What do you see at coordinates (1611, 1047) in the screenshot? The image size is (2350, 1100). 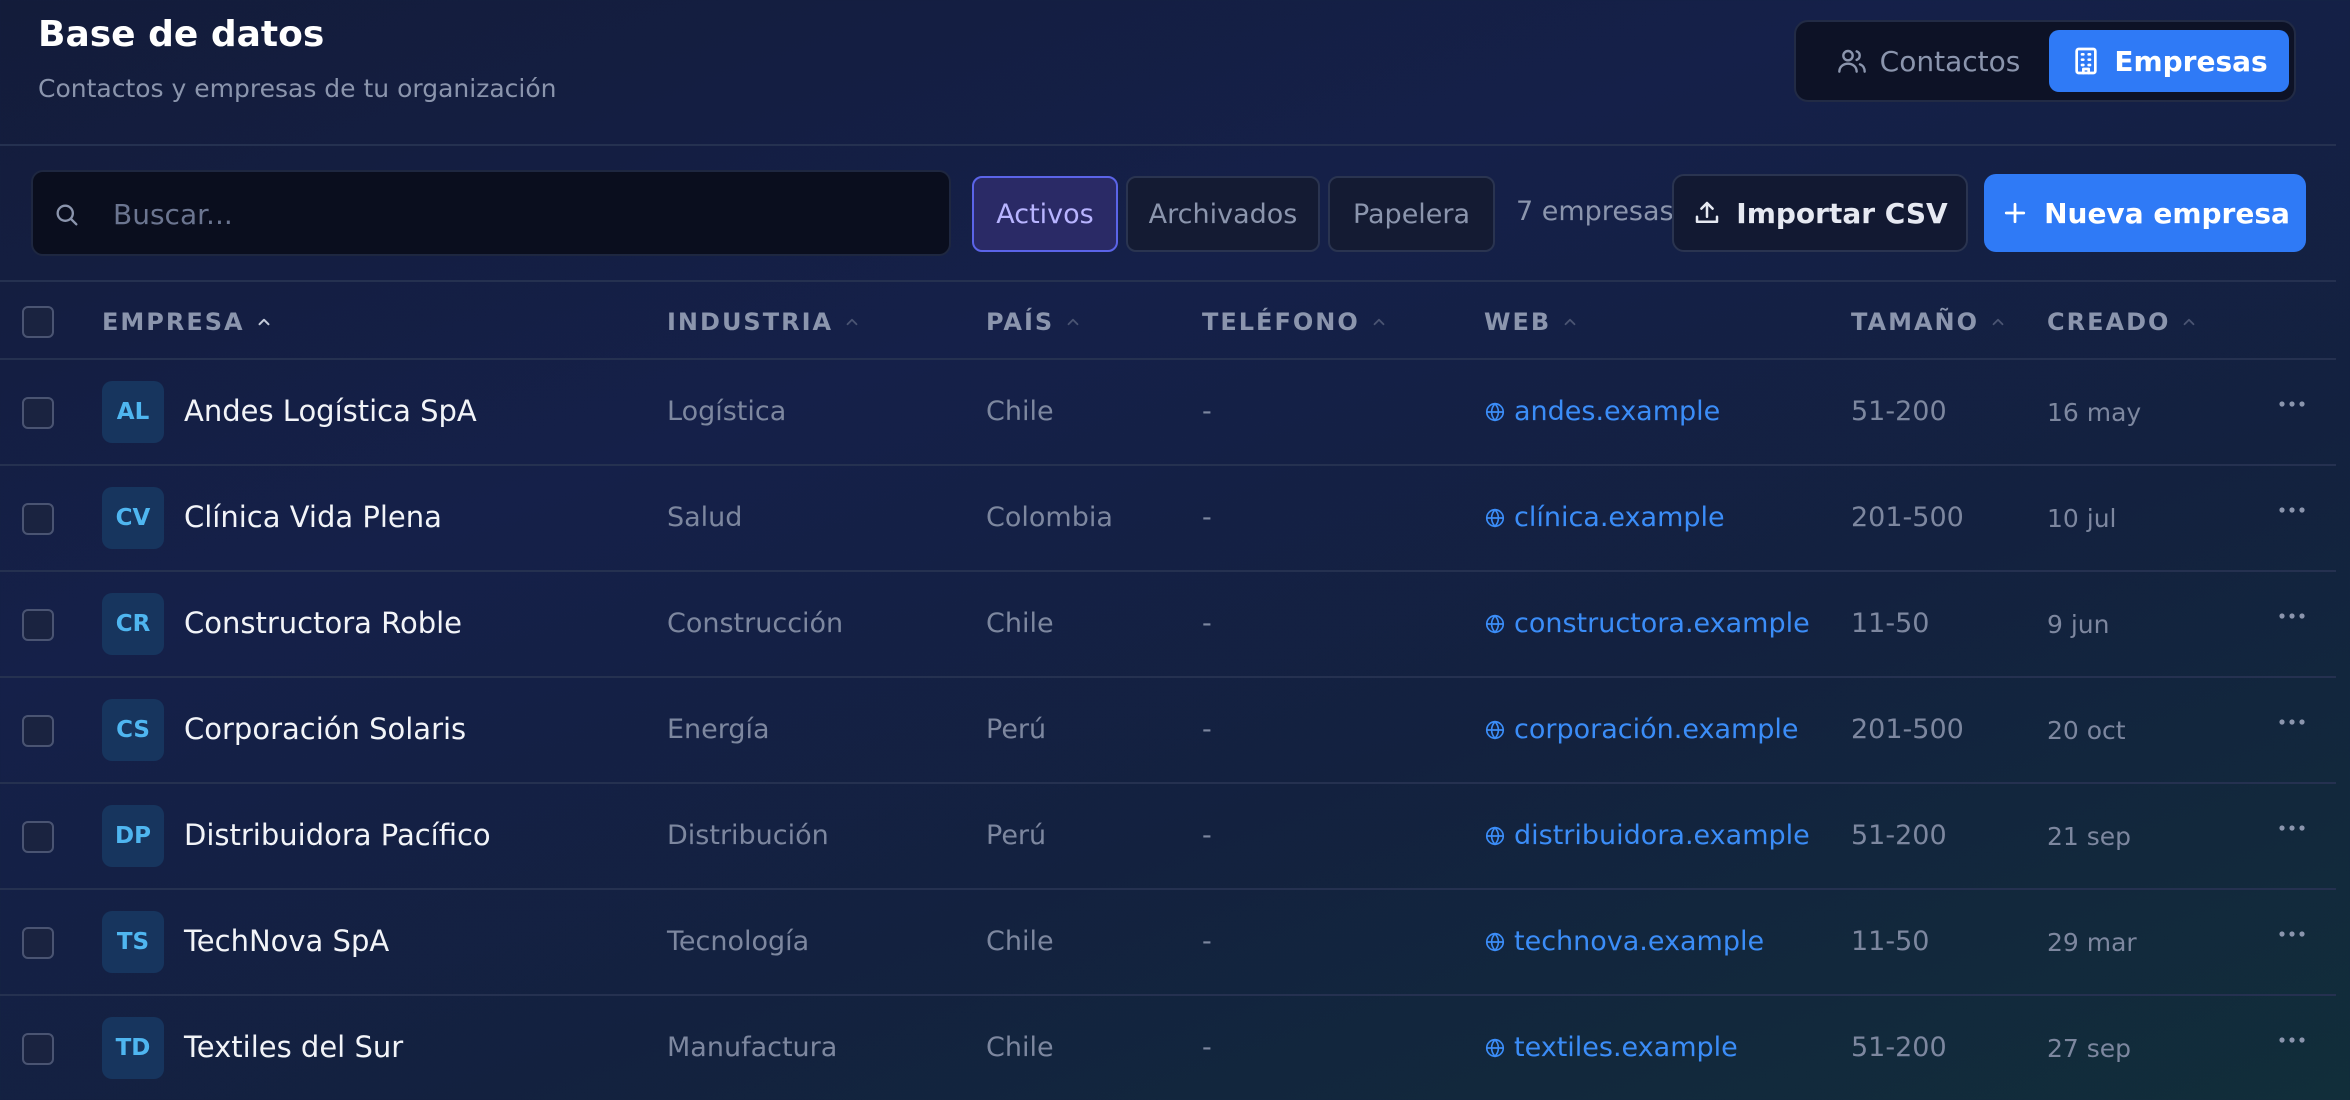 I see `company-web-link: textiles.example` at bounding box center [1611, 1047].